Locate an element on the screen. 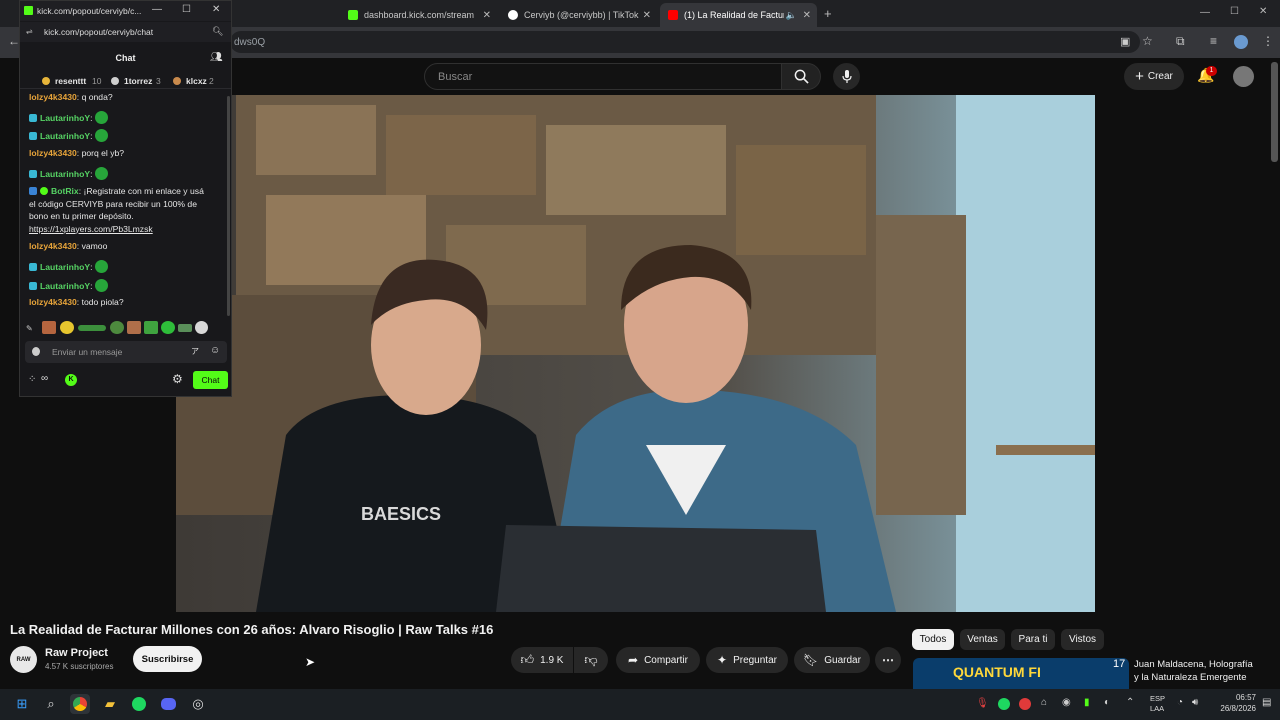 Image resolution: width=1280 pixels, height=720 pixels. chip-ventas: Ventas is located at coordinates (982, 639).